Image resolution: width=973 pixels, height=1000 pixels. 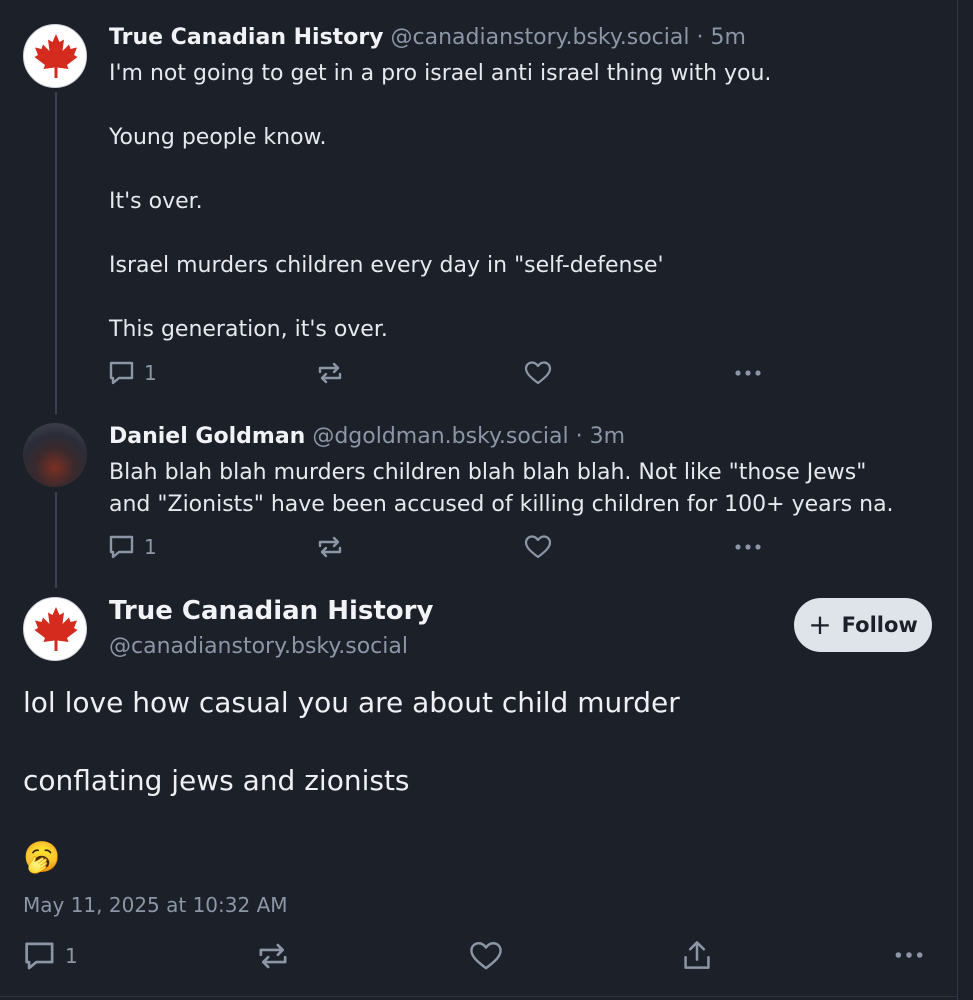 I want to click on yawning-face-emoji: 🥱, so click(x=42, y=857).